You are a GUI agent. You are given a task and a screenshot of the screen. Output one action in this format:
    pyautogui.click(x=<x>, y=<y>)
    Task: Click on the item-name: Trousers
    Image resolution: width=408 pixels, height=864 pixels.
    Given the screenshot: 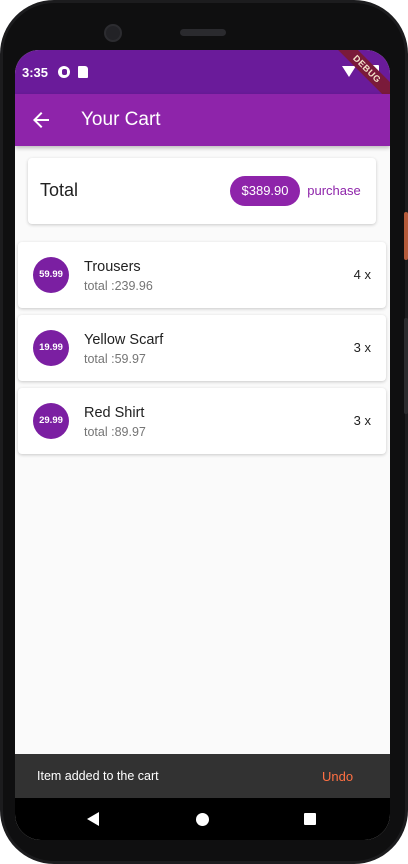 What is the action you would take?
    pyautogui.click(x=112, y=267)
    